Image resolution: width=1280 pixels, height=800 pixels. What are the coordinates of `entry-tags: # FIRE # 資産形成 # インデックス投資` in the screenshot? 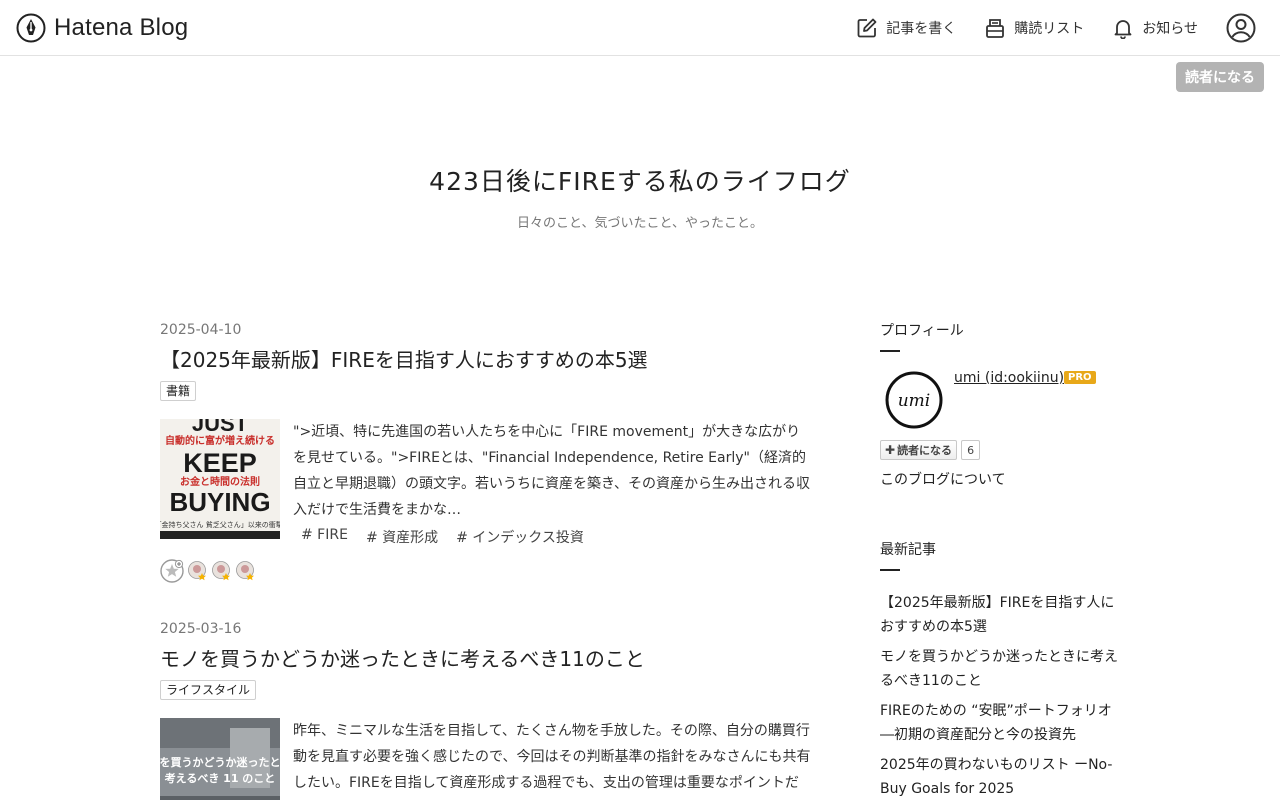 It's located at (553, 537).